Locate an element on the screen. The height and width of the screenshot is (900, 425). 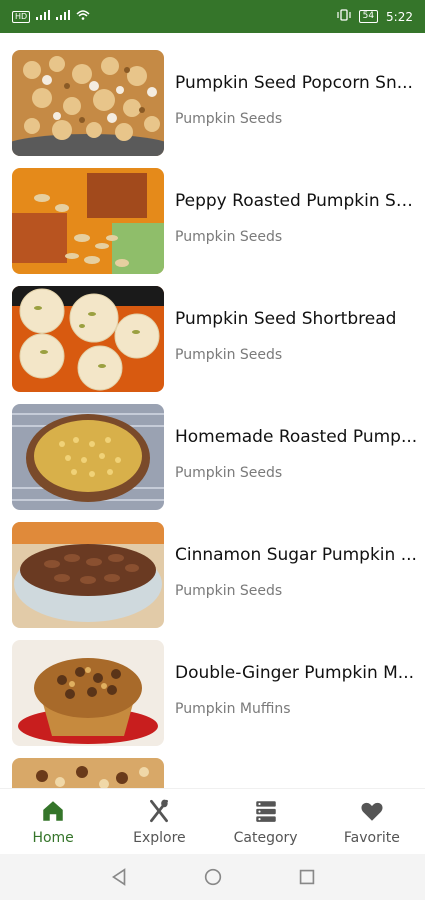
wifi-icon is located at coordinates (83, 16).